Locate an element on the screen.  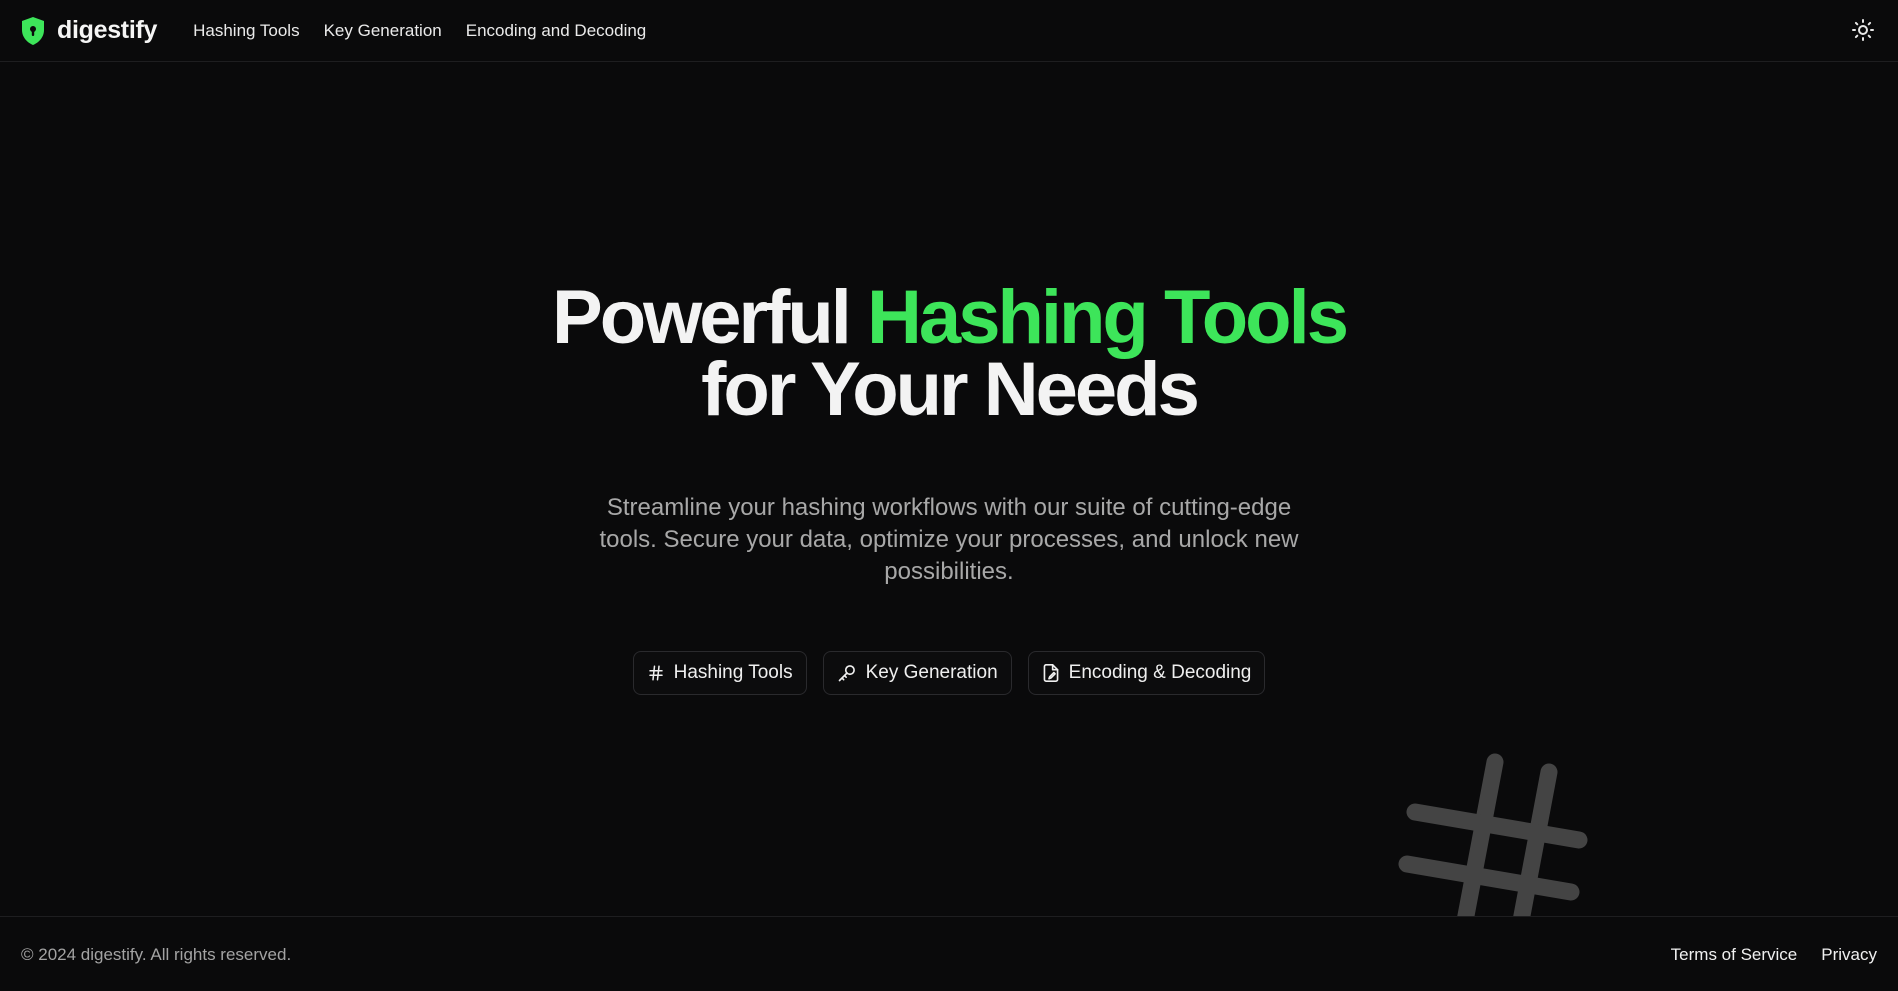
hashing-tools-button-label: Hashing Tools is located at coordinates (733, 672).